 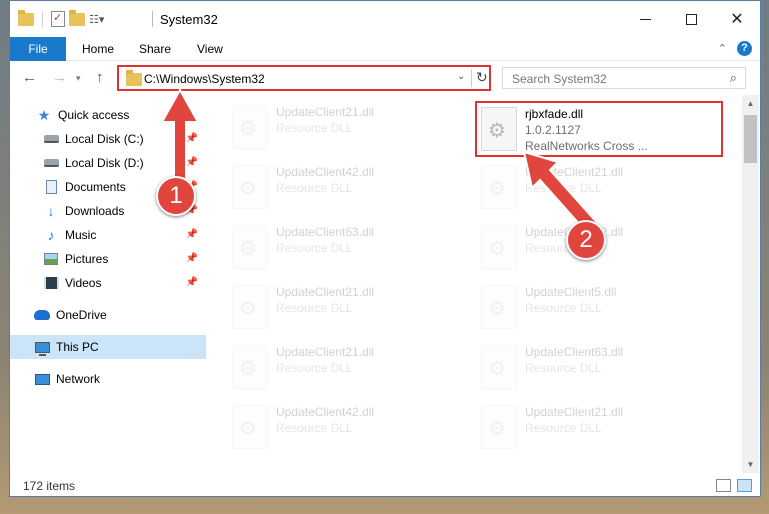 What do you see at coordinates (108, 235) in the screenshot?
I see `sidebar-item-music: ♪ Music 📌` at bounding box center [108, 235].